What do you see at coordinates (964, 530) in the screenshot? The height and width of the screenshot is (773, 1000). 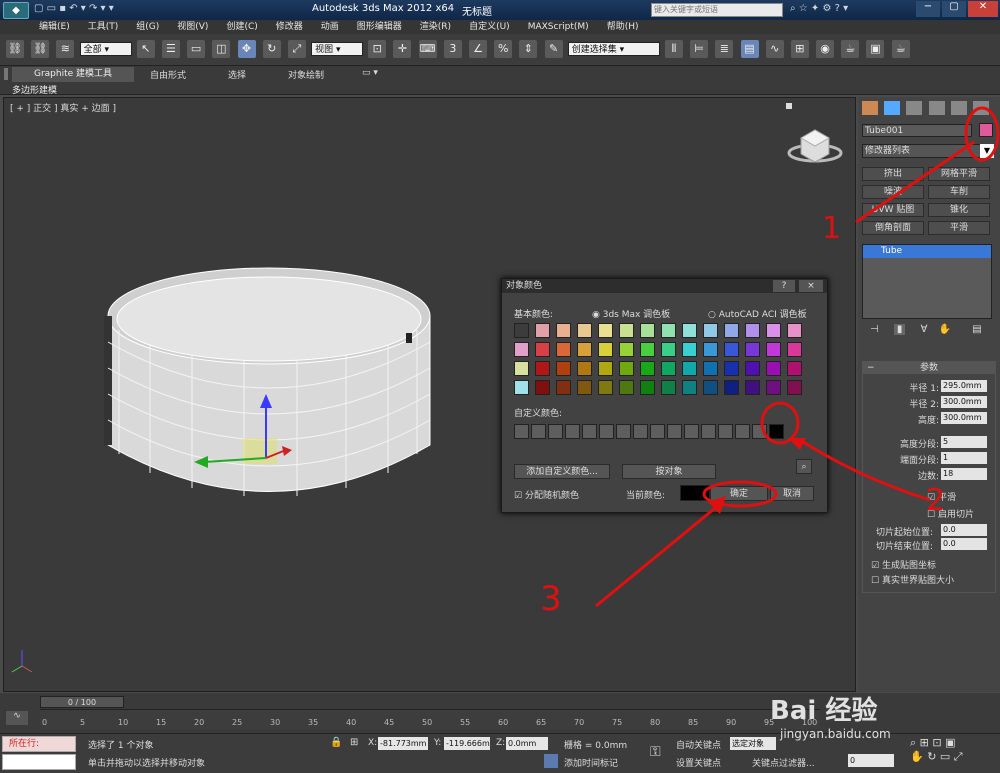 I see `slice-from-spinner: 0.0` at bounding box center [964, 530].